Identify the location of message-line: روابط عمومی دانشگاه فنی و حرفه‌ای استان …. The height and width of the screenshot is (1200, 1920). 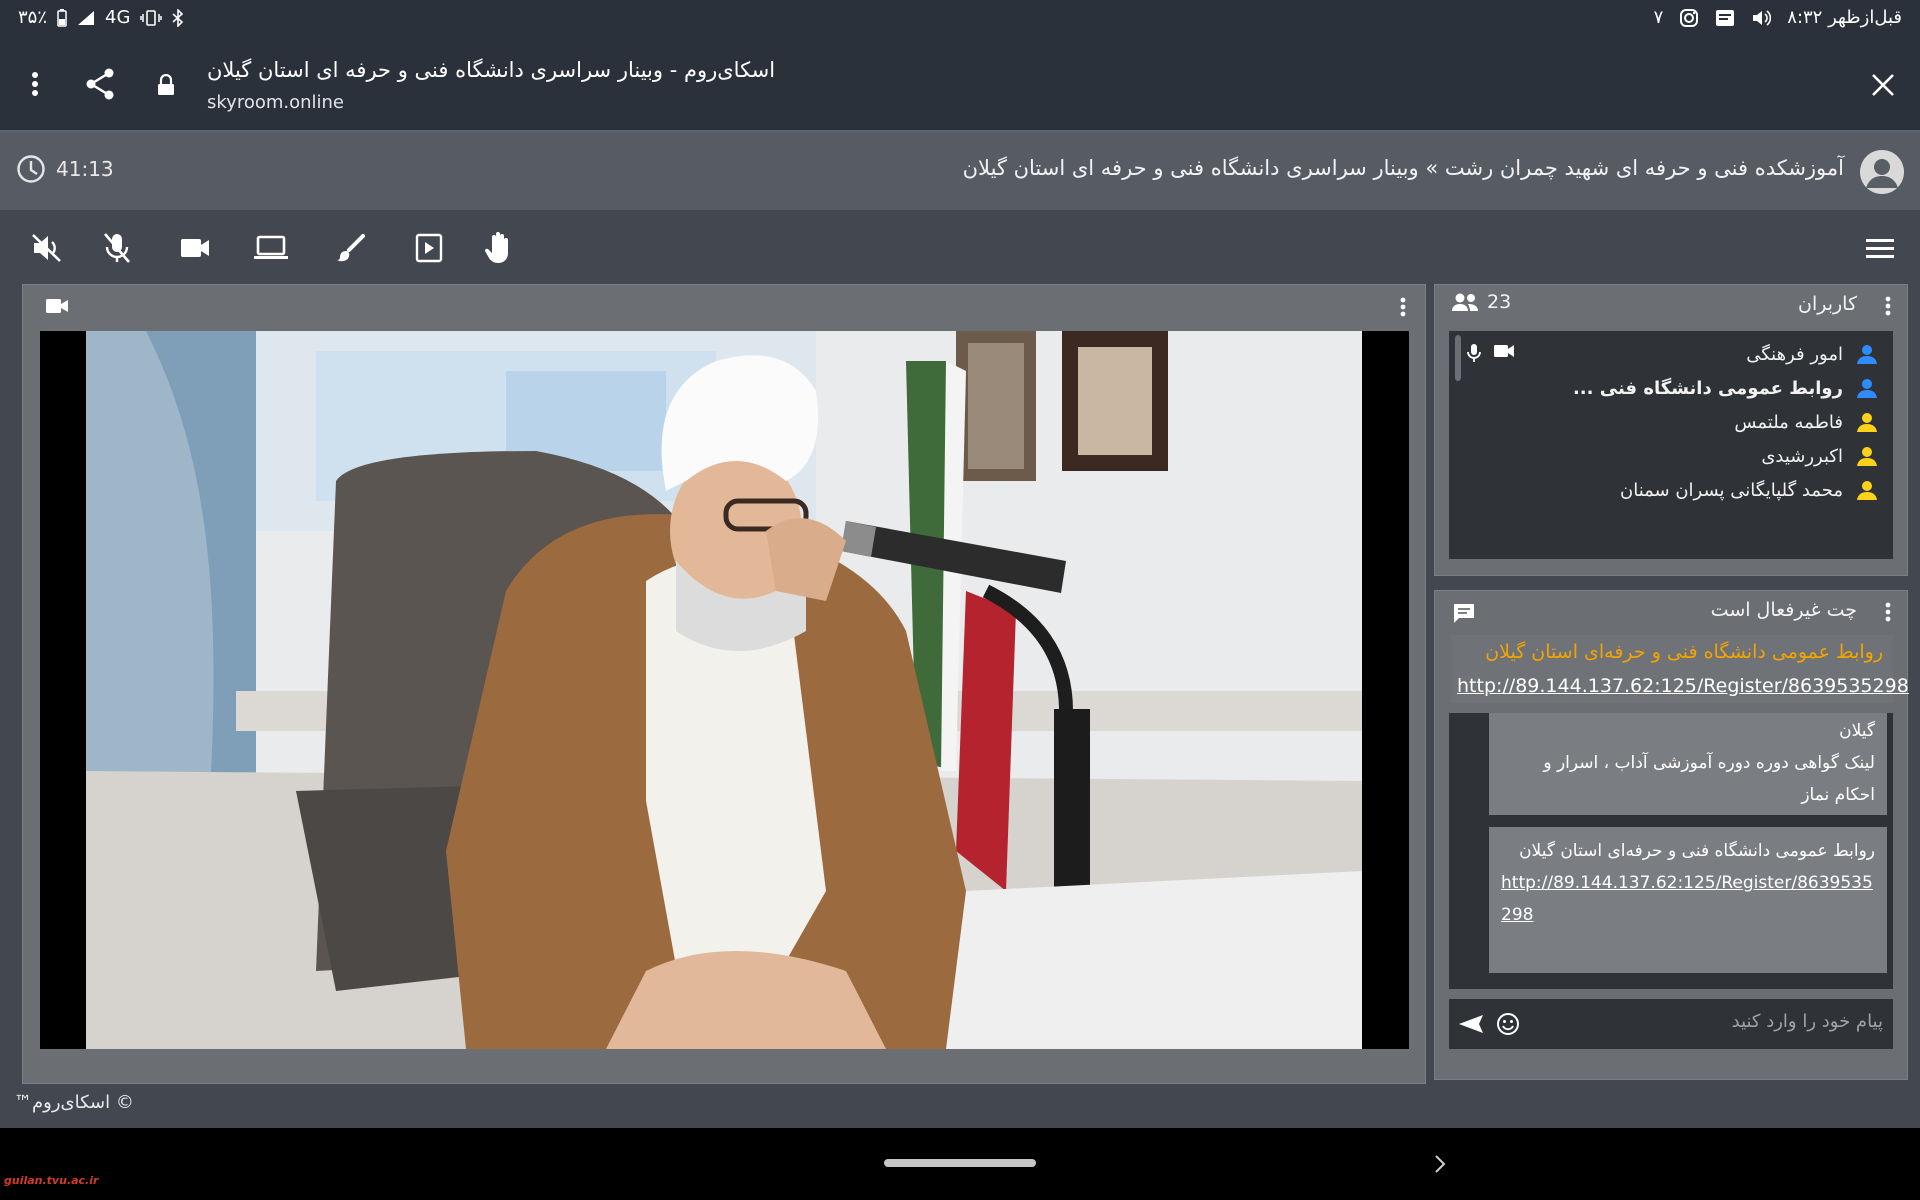
(1697, 851).